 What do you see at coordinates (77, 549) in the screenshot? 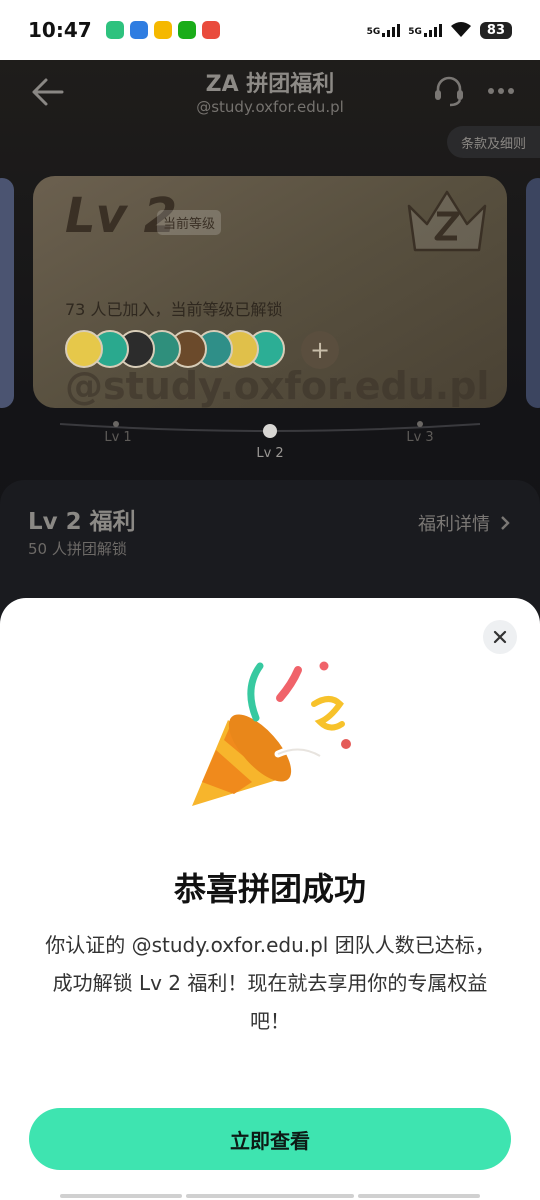
I see `benefit-subtitle: 50 人拼团解锁` at bounding box center [77, 549].